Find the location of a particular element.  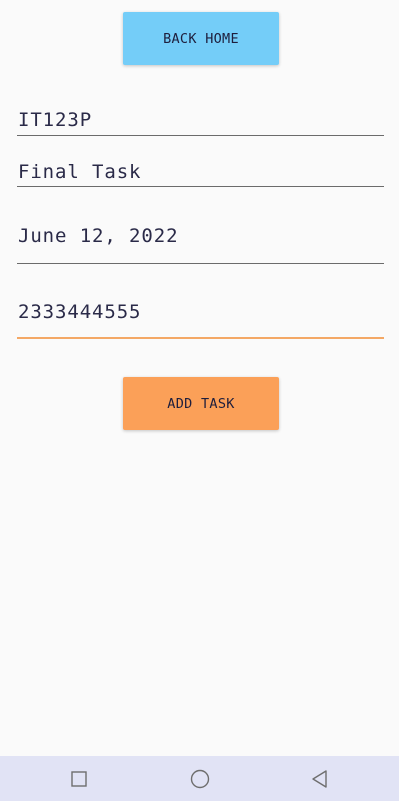

square-icon is located at coordinates (79, 778).